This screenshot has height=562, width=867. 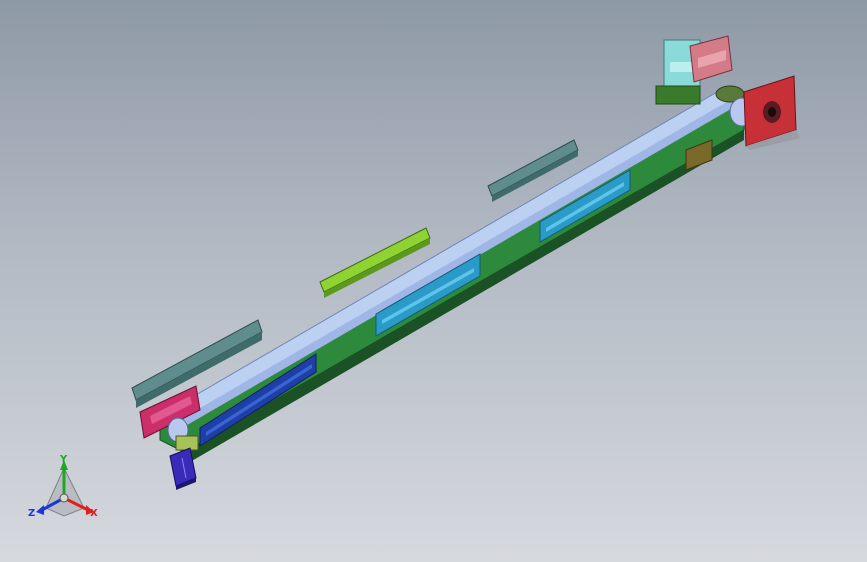 What do you see at coordinates (63, 486) in the screenshot?
I see `coordinate-triad: Y X Z` at bounding box center [63, 486].